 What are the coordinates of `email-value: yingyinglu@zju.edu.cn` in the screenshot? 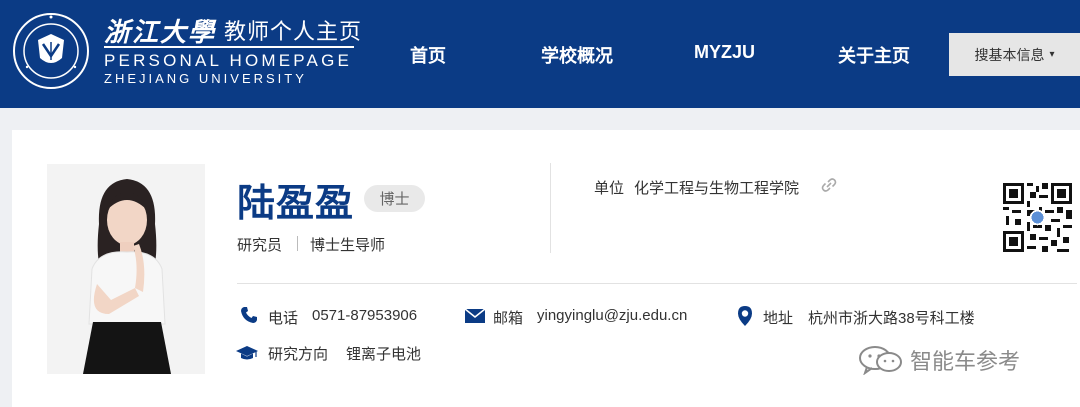 It's located at (612, 315).